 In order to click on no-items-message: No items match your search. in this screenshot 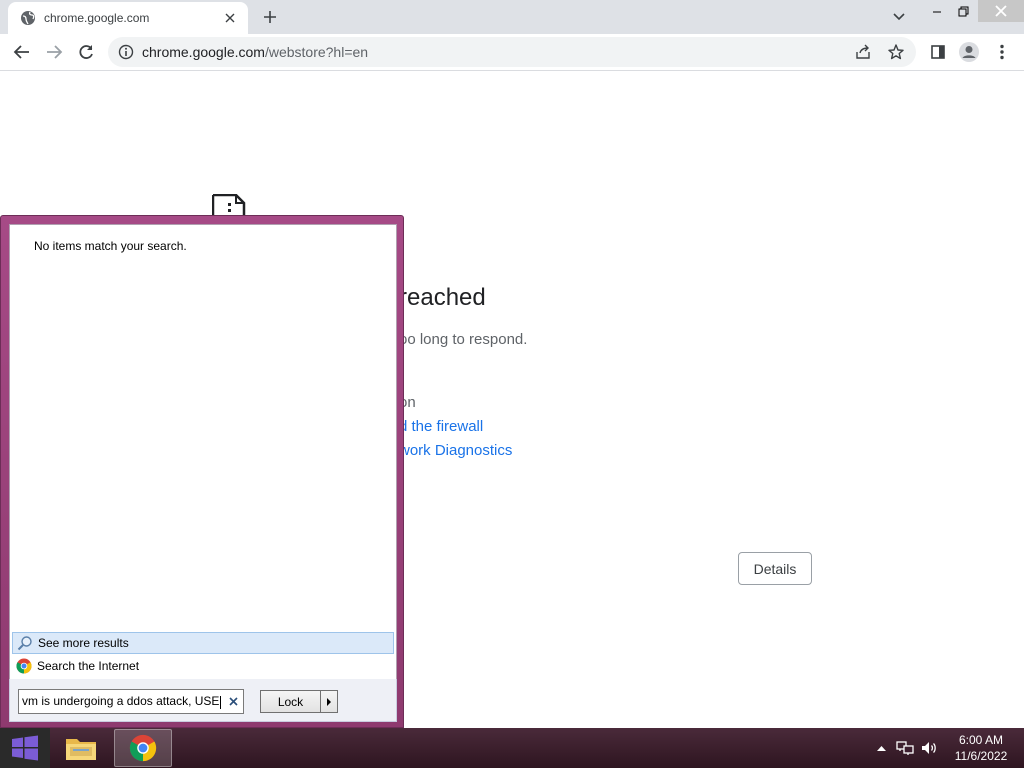, I will do `click(110, 246)`.